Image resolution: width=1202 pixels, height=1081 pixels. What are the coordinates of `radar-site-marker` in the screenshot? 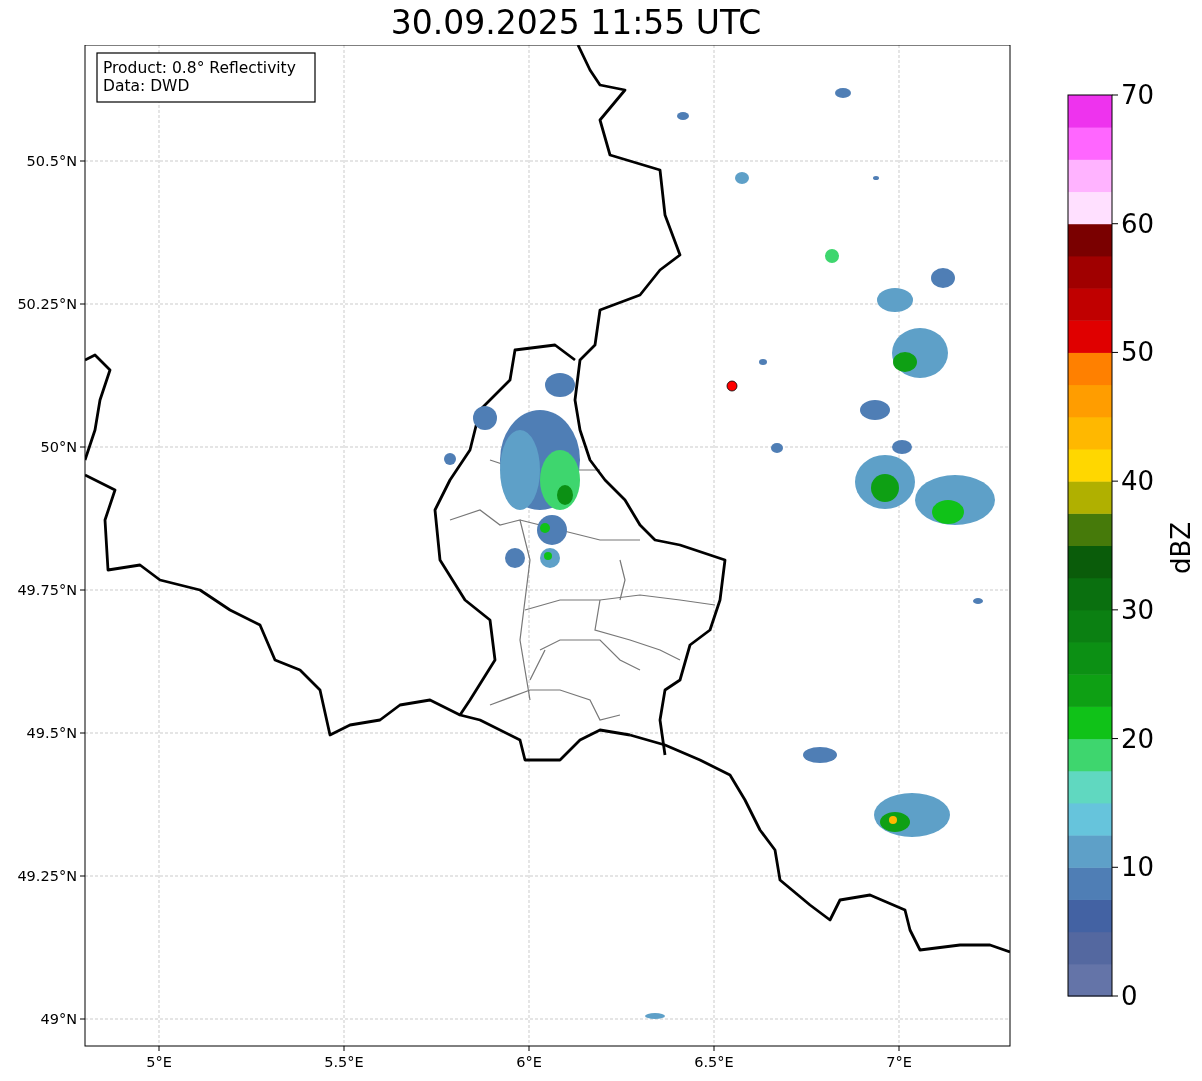 It's located at (732, 386).